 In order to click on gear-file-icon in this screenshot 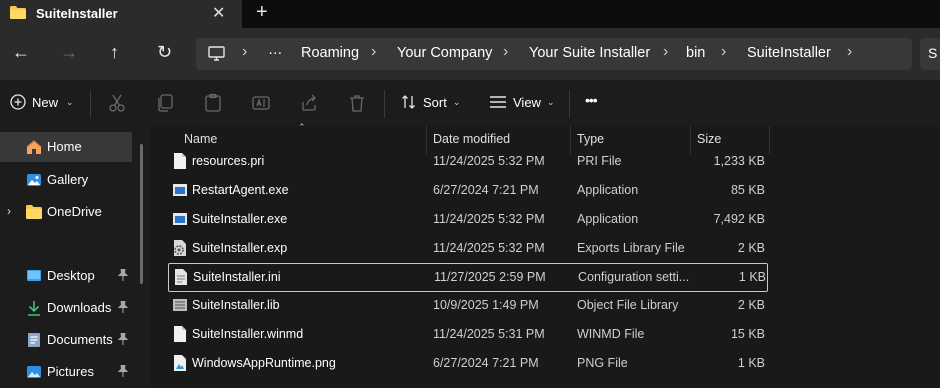, I will do `click(180, 248)`.